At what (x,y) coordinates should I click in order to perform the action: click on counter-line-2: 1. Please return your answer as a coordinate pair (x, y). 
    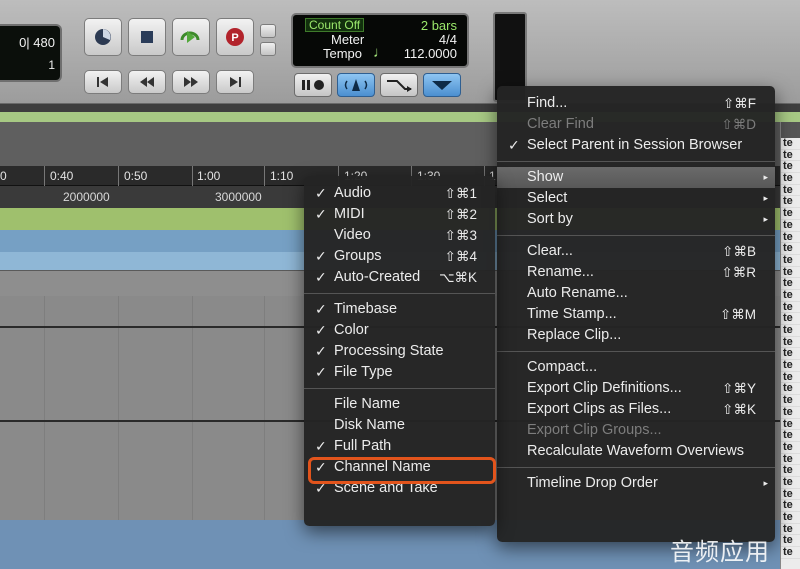
    Looking at the image, I should click on (51, 65).